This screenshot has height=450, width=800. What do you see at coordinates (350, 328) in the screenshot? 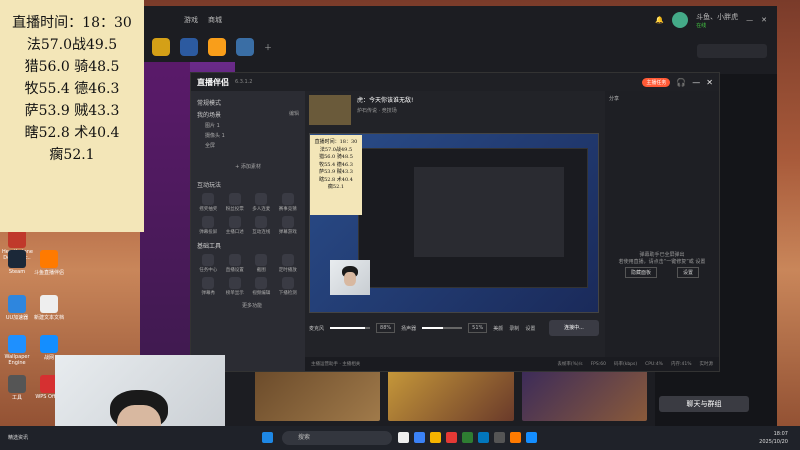
I see `mic-slider` at bounding box center [350, 328].